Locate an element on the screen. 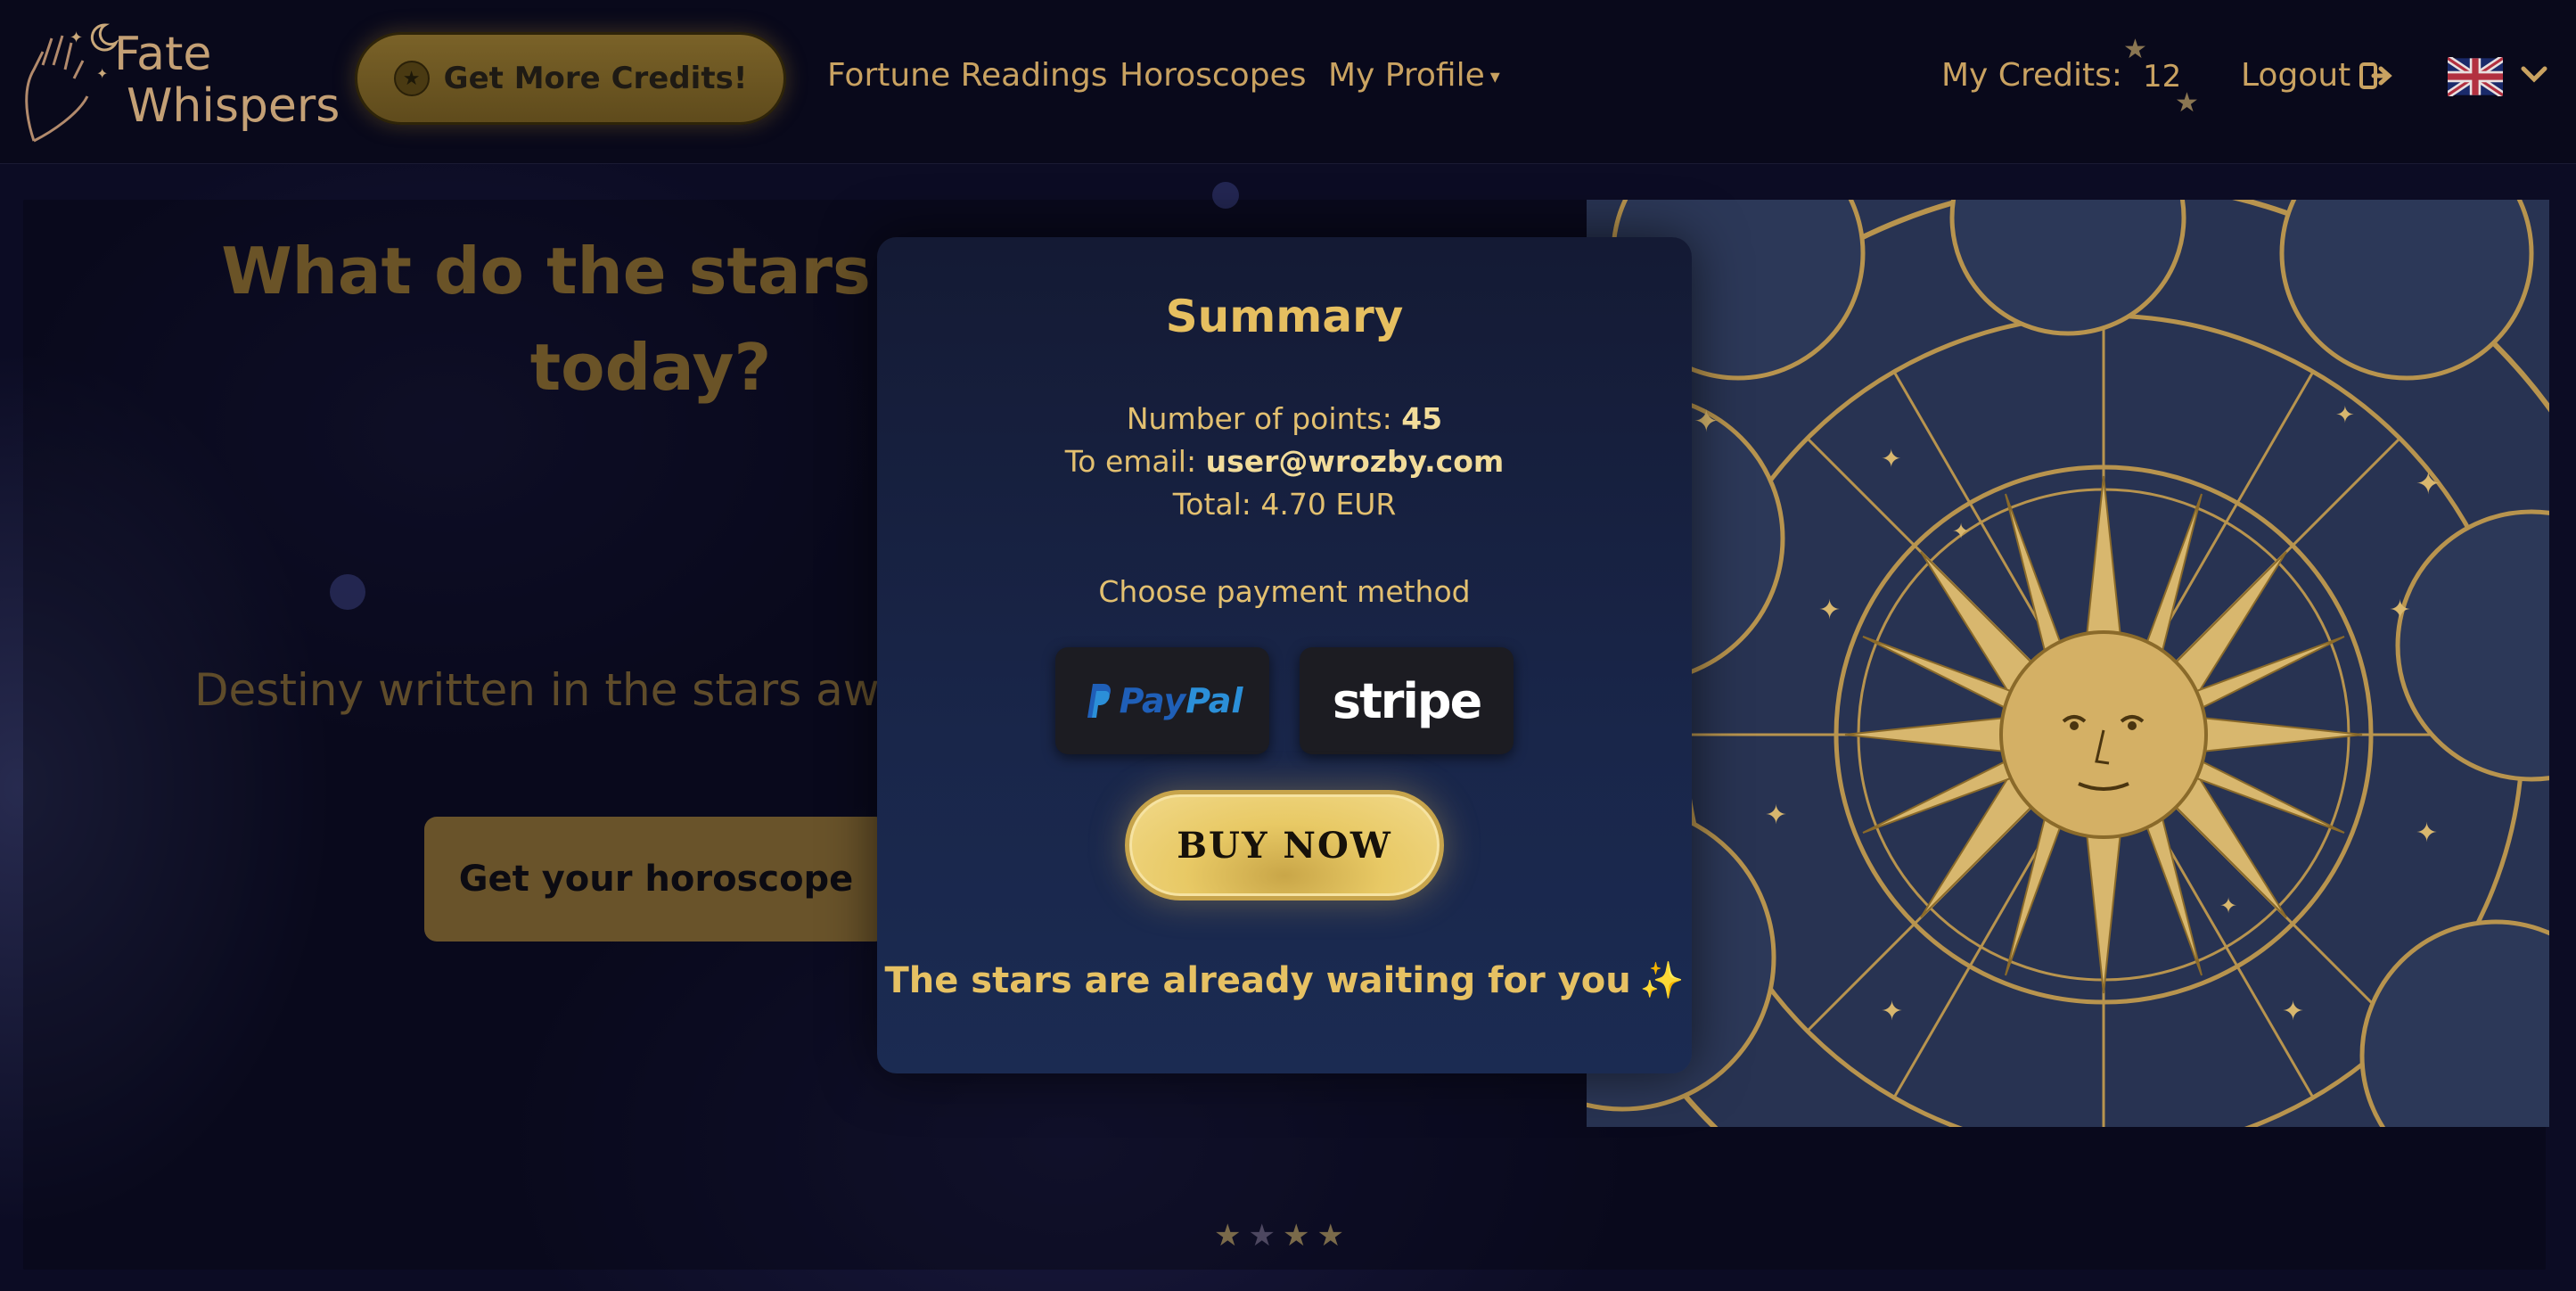  fate-whispers-logo: ✦ ✦ Fate Whispers is located at coordinates (178, 80).